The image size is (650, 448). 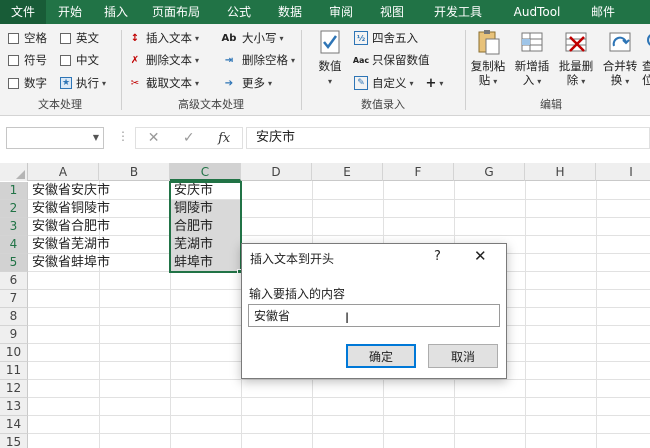 What do you see at coordinates (398, 83) in the screenshot?
I see `custom-button: ✎ 自定义 ▾ + ▾` at bounding box center [398, 83].